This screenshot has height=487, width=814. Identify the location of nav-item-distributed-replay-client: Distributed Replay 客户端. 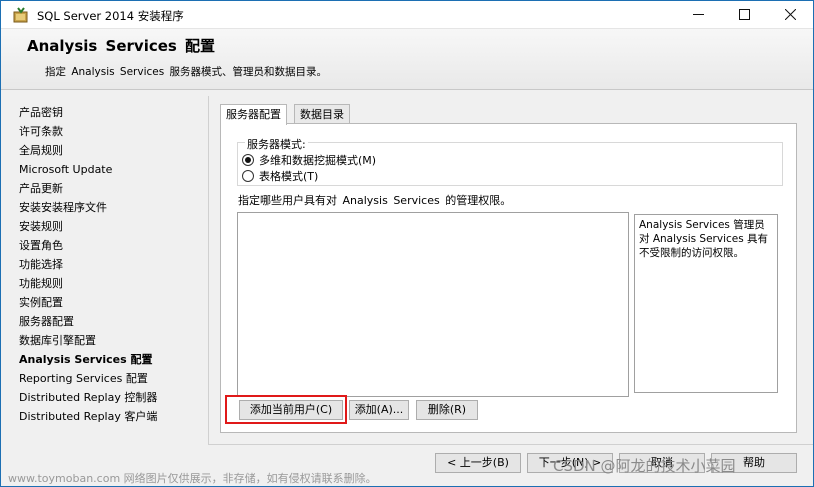
(114, 416).